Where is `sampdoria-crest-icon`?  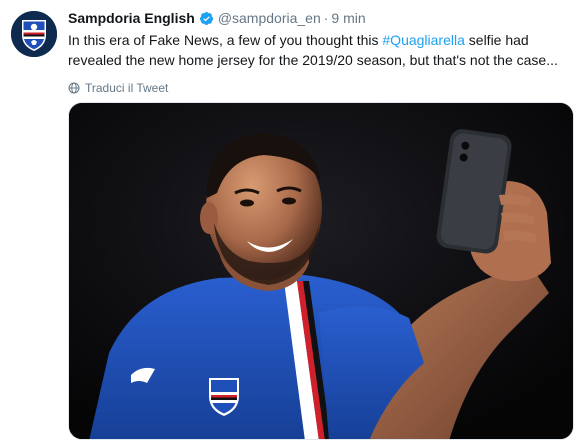
sampdoria-crest-icon is located at coordinates (34, 34).